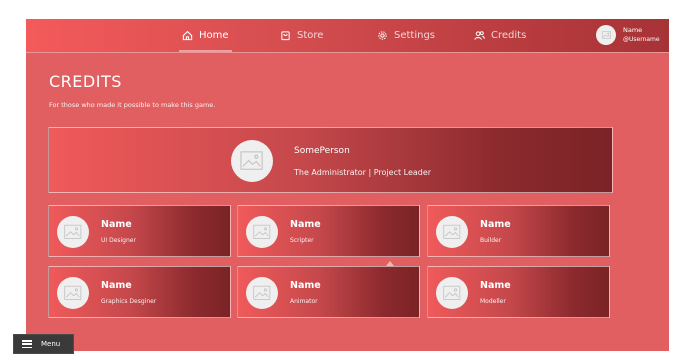 This screenshot has height=359, width=695. Describe the element at coordinates (518, 292) in the screenshot. I see `credit-card: Name Modeller` at that location.